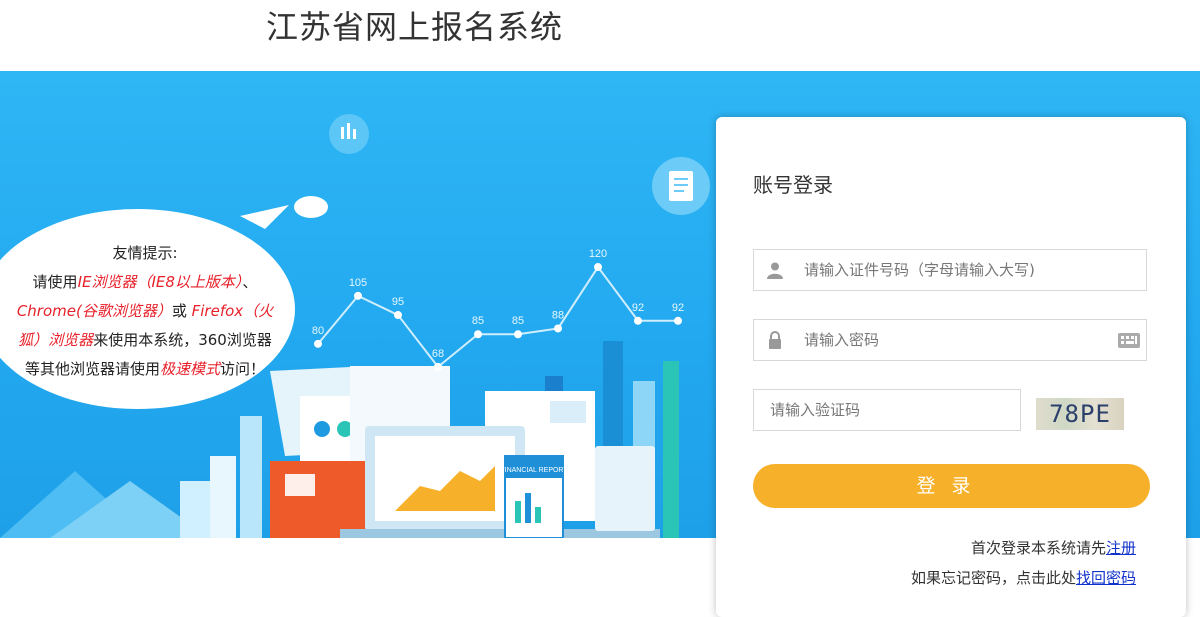 Image resolution: width=1200 pixels, height=617 pixels. I want to click on id-number-input, so click(969, 270).